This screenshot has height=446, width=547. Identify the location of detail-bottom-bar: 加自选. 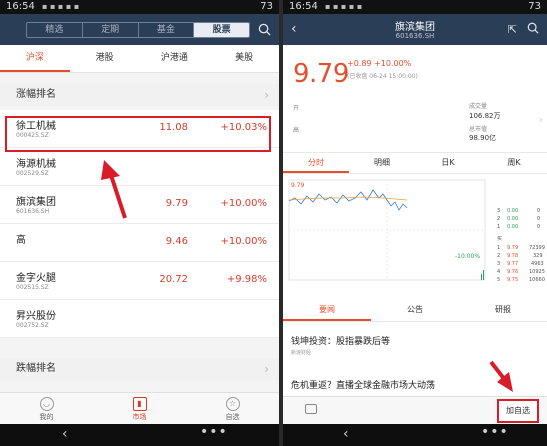
(415, 410).